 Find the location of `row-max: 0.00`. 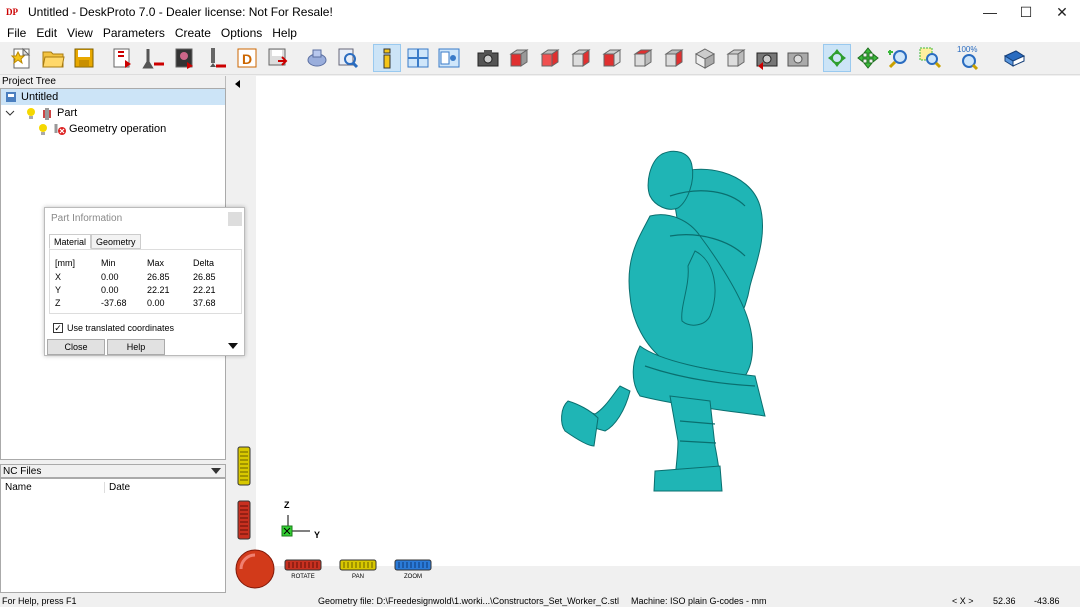

row-max: 0.00 is located at coordinates (156, 303).